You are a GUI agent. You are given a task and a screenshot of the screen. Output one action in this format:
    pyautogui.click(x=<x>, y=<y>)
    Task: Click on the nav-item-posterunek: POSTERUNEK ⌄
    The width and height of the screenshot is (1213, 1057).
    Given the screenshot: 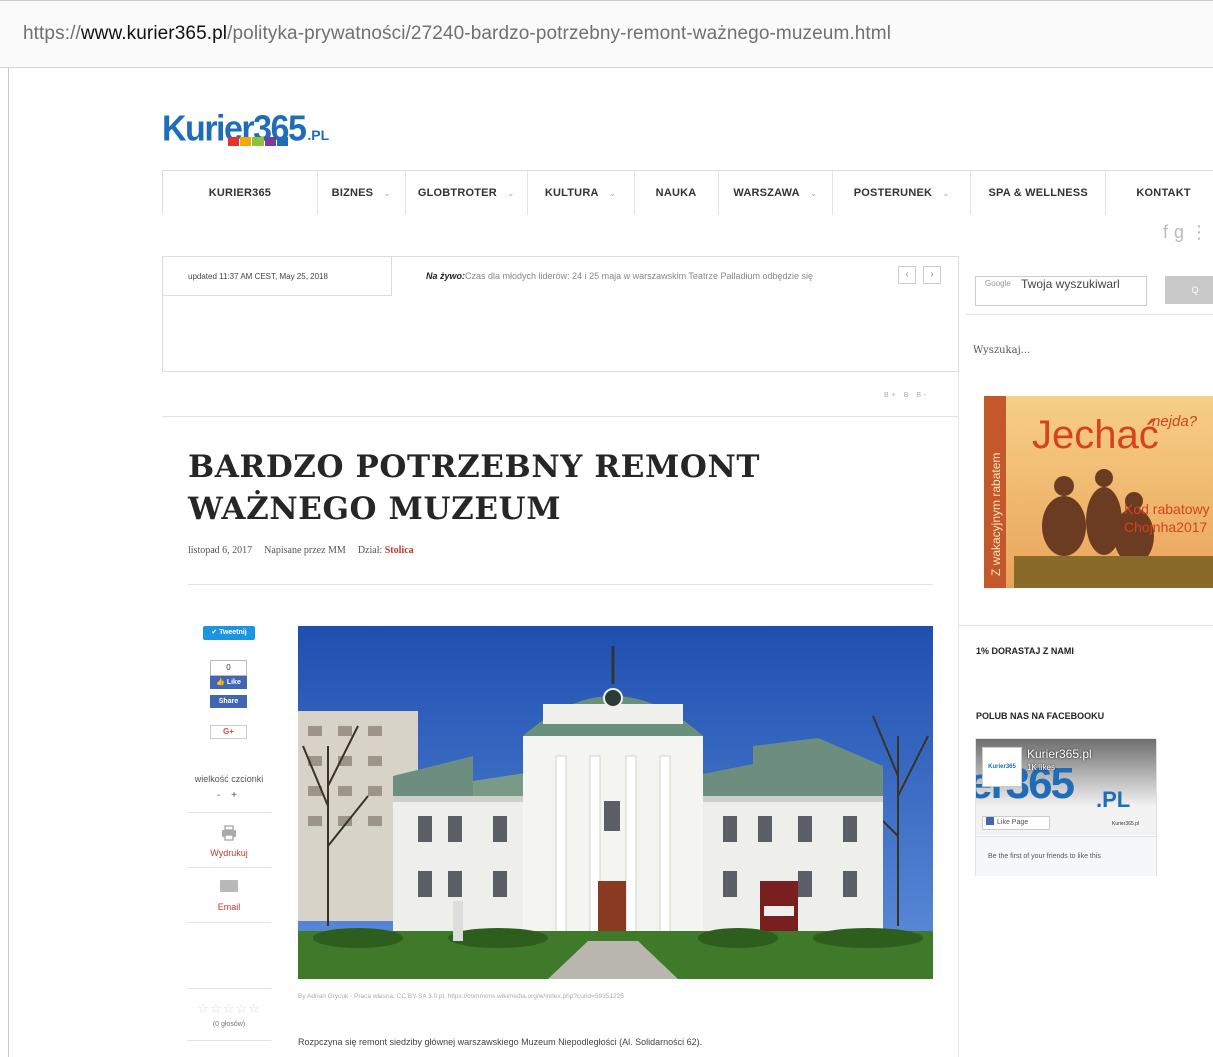 What is the action you would take?
    pyautogui.click(x=902, y=193)
    